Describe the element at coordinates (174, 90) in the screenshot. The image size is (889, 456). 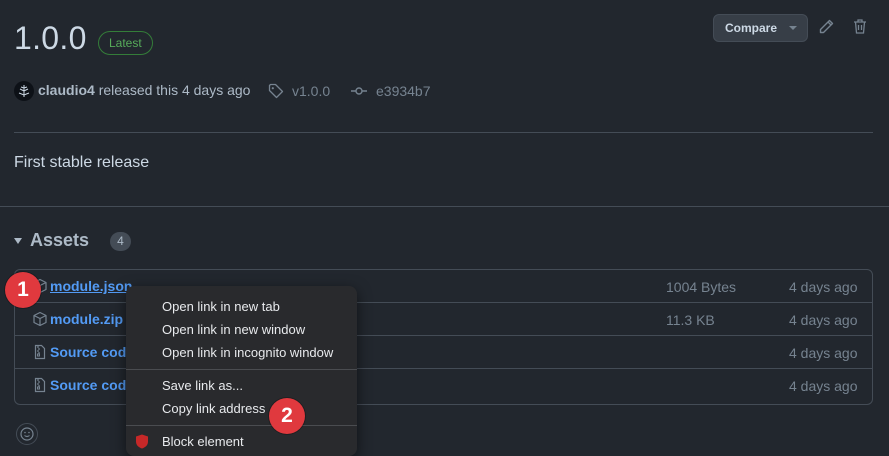
I see `released-text: released this 4 days ago` at that location.